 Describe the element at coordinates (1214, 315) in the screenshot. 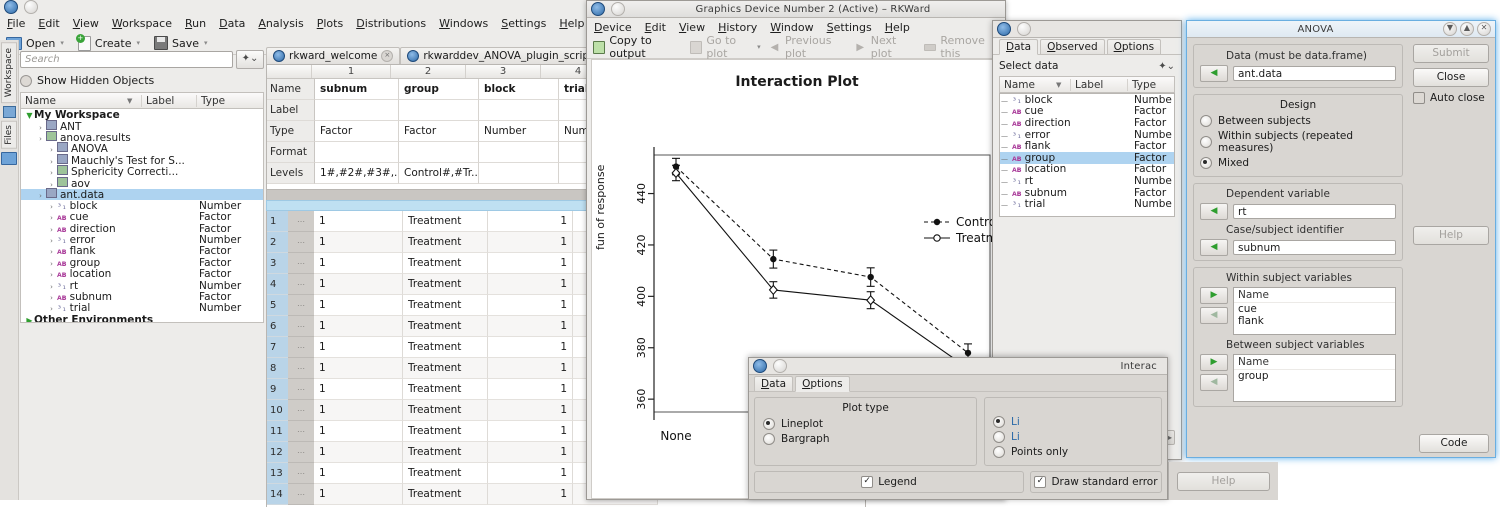

I see `within-remove-button: ◀` at that location.